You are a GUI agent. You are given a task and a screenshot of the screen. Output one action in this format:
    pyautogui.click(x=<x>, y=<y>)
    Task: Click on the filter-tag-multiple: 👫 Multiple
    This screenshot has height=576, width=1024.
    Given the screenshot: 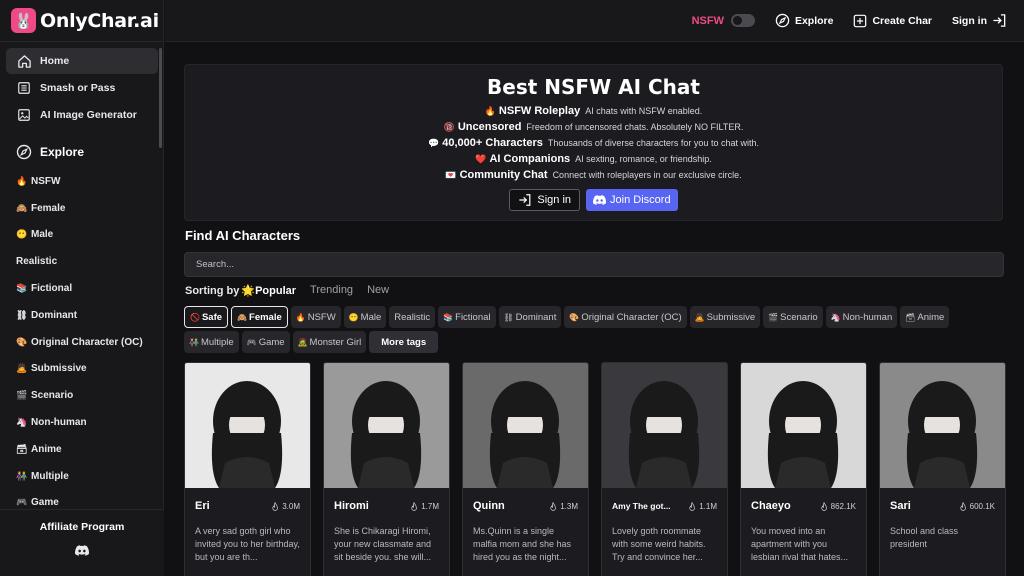 What is the action you would take?
    pyautogui.click(x=211, y=342)
    